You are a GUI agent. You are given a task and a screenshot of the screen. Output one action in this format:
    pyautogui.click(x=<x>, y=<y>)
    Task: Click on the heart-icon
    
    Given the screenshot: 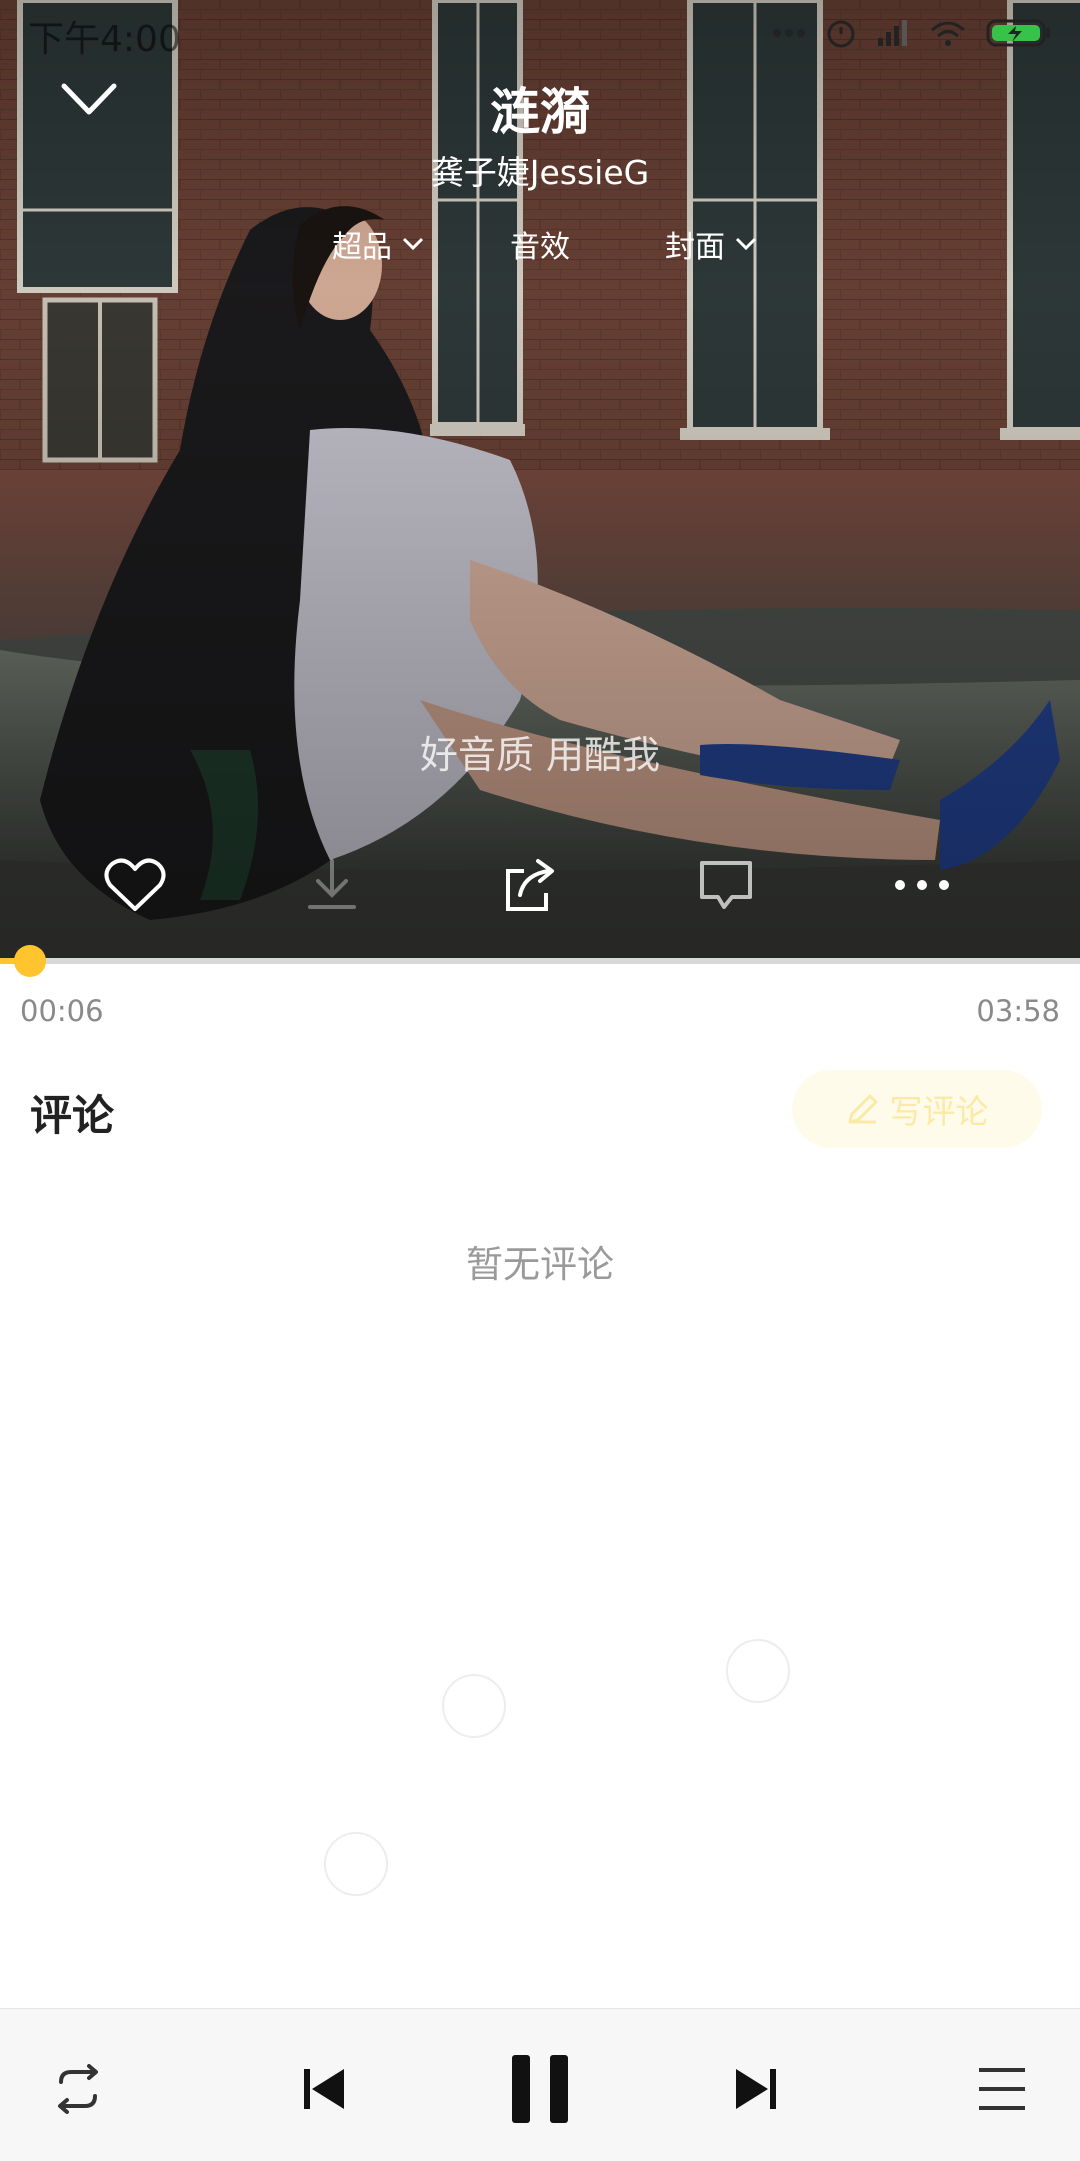 What is the action you would take?
    pyautogui.click(x=135, y=884)
    